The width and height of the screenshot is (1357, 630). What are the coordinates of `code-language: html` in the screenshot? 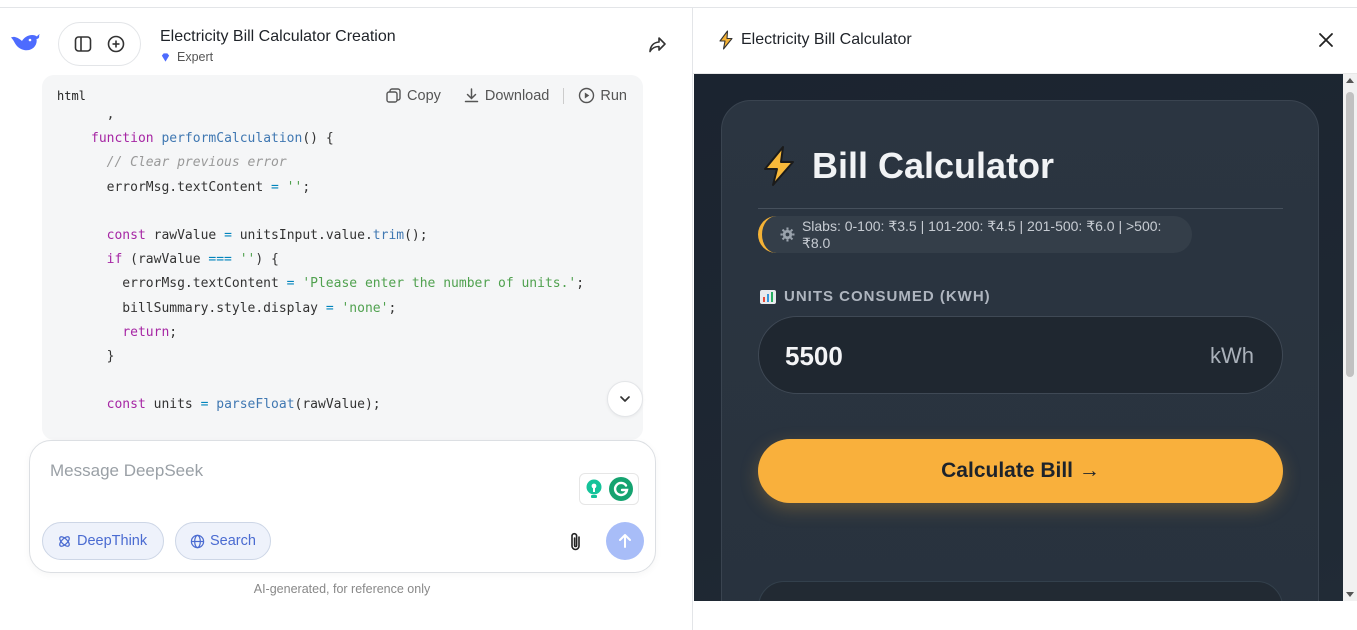 It's located at (71, 96).